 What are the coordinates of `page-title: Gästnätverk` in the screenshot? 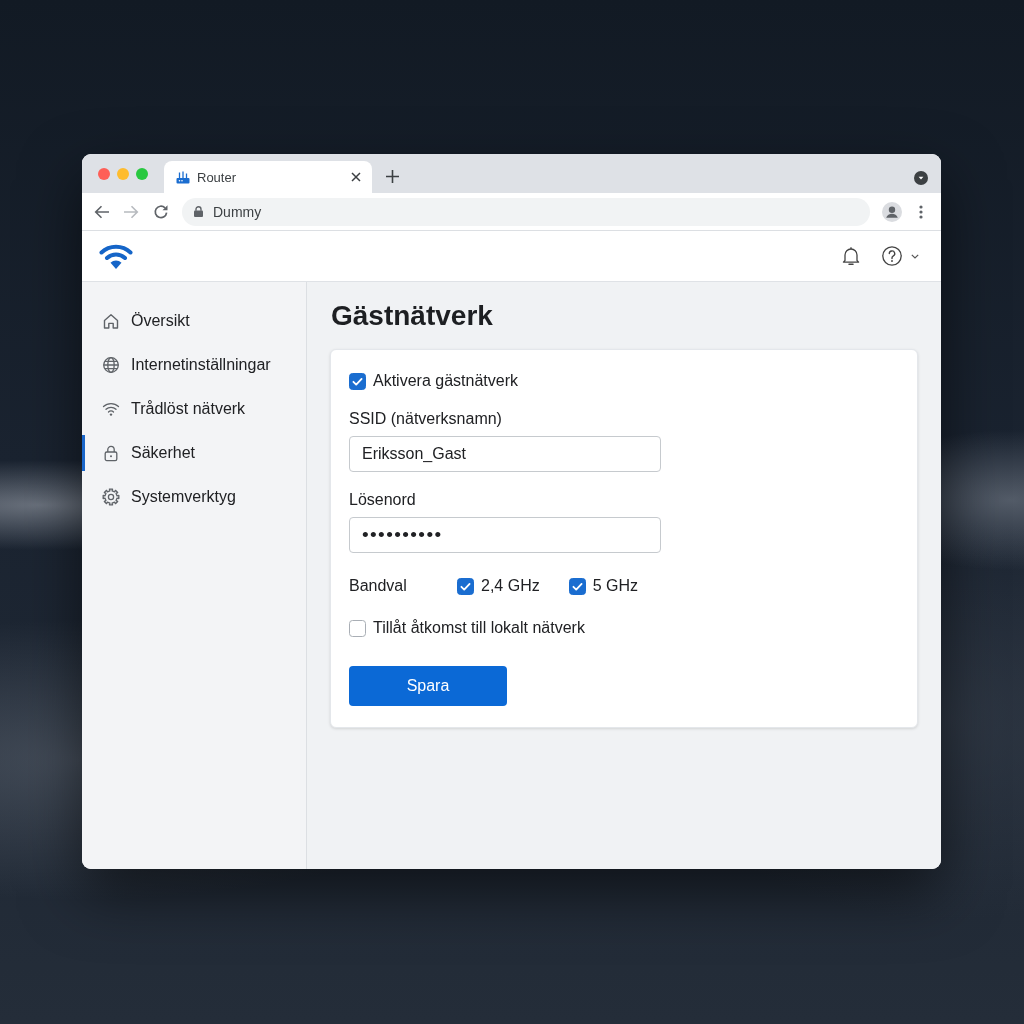 It's located at (412, 316).